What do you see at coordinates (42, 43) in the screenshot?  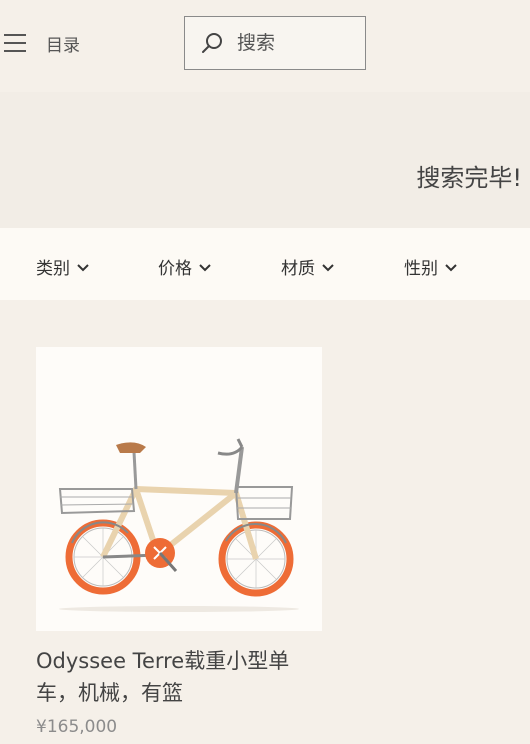 I see `menu-button: 目录` at bounding box center [42, 43].